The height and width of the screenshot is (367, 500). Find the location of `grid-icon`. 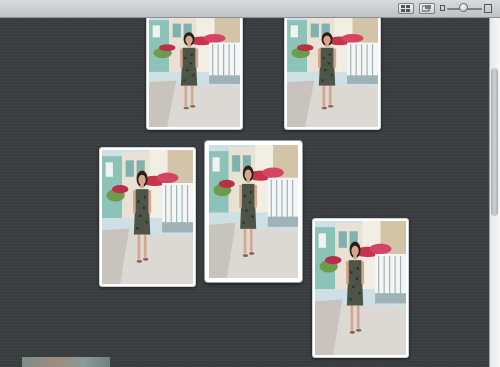

grid-icon is located at coordinates (405, 8).